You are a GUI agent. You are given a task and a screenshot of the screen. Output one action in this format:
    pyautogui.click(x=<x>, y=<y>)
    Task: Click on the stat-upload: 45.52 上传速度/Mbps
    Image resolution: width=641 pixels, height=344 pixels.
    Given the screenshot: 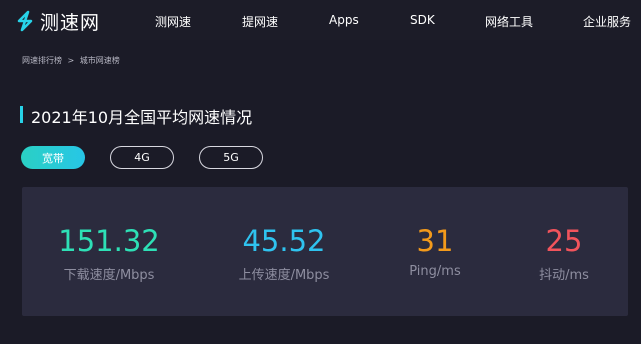 What is the action you would take?
    pyautogui.click(x=284, y=253)
    